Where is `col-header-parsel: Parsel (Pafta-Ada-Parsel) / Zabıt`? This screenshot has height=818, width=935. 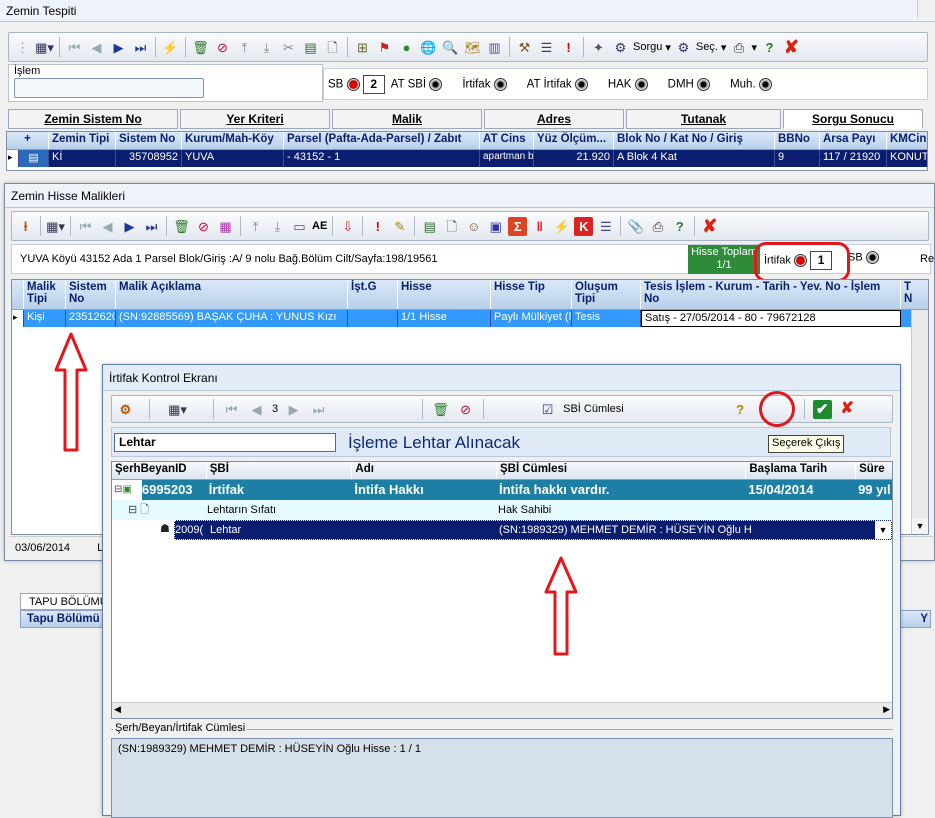
col-header-parsel: Parsel (Pafta-Ada-Parsel) / Zabıt is located at coordinates (382, 140).